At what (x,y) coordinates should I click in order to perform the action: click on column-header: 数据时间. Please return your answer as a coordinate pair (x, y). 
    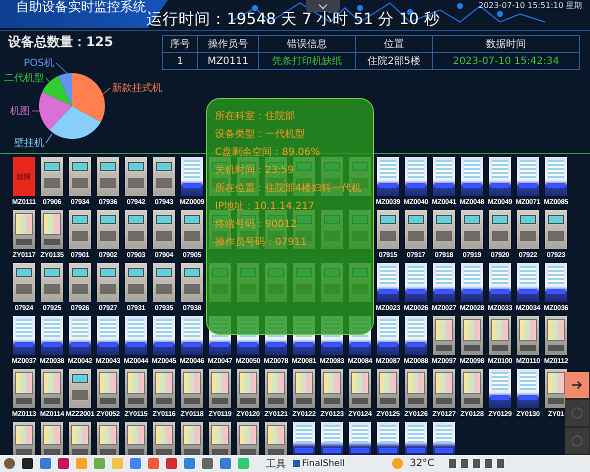
    Looking at the image, I should click on (506, 44).